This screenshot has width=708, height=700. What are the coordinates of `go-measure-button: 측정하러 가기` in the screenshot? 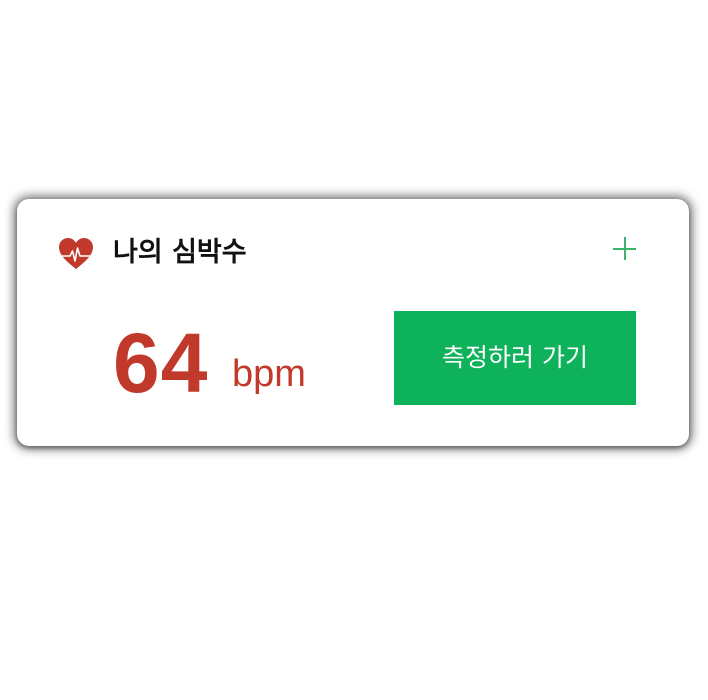 It's located at (515, 358).